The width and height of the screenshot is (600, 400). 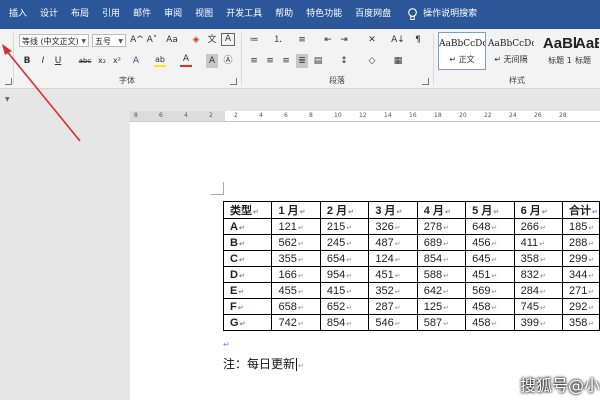 What do you see at coordinates (418, 40) in the screenshot?
I see `show-marks-icon: ¶` at bounding box center [418, 40].